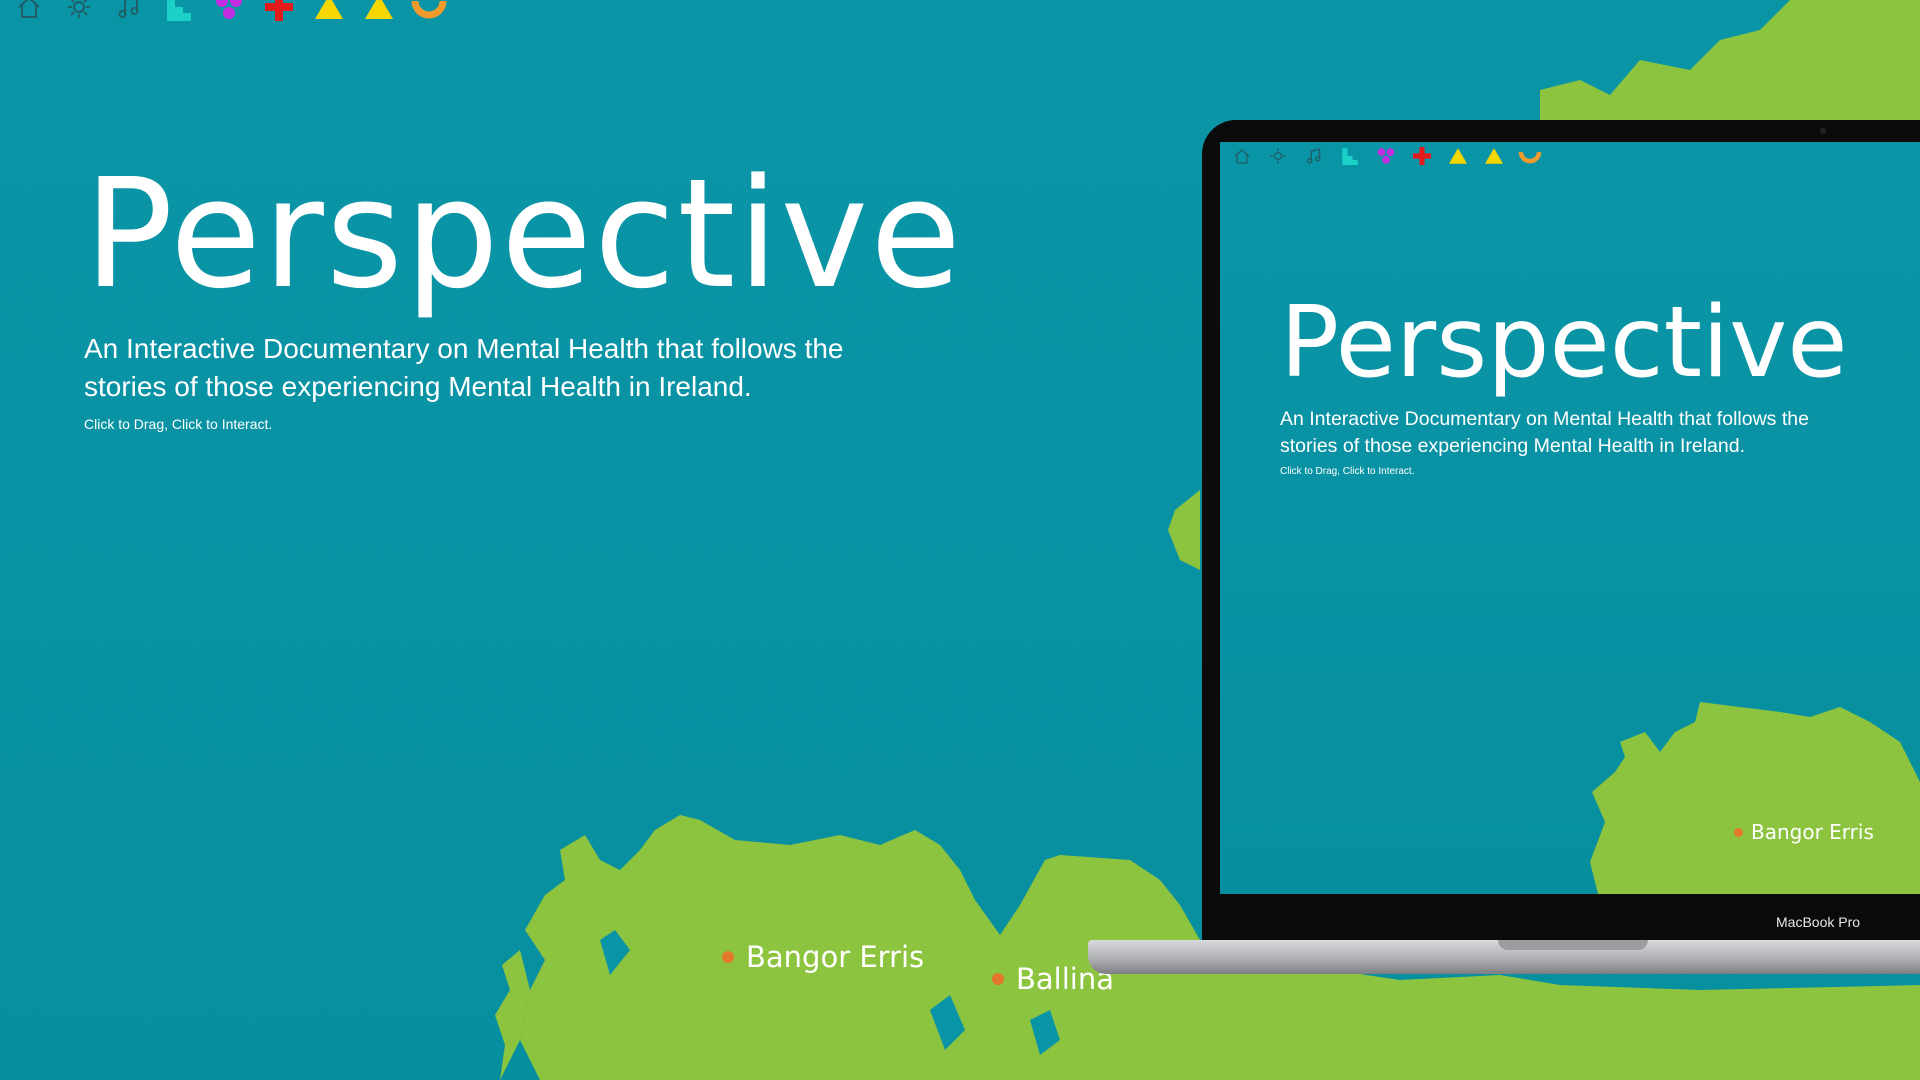 The image size is (1920, 1080). Describe the element at coordinates (1823, 131) in the screenshot. I see `camera-dot` at that location.